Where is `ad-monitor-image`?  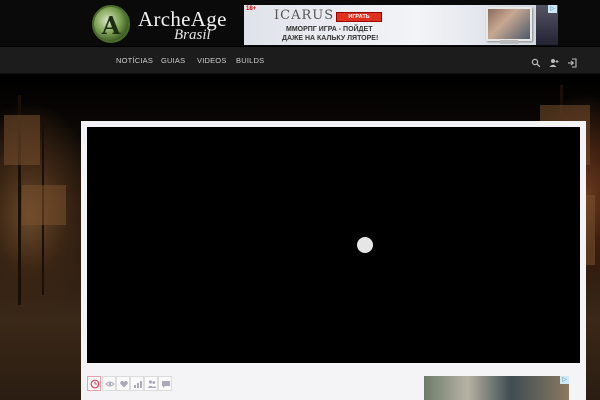 ad-monitor-image is located at coordinates (509, 24).